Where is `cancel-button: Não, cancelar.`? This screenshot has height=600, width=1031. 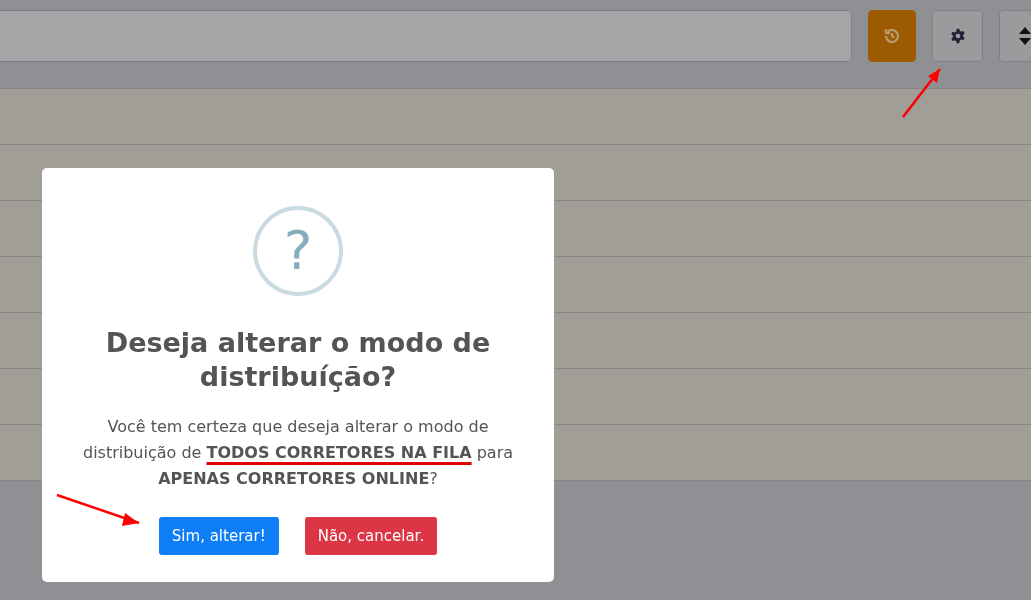 cancel-button: Não, cancelar. is located at coordinates (371, 535).